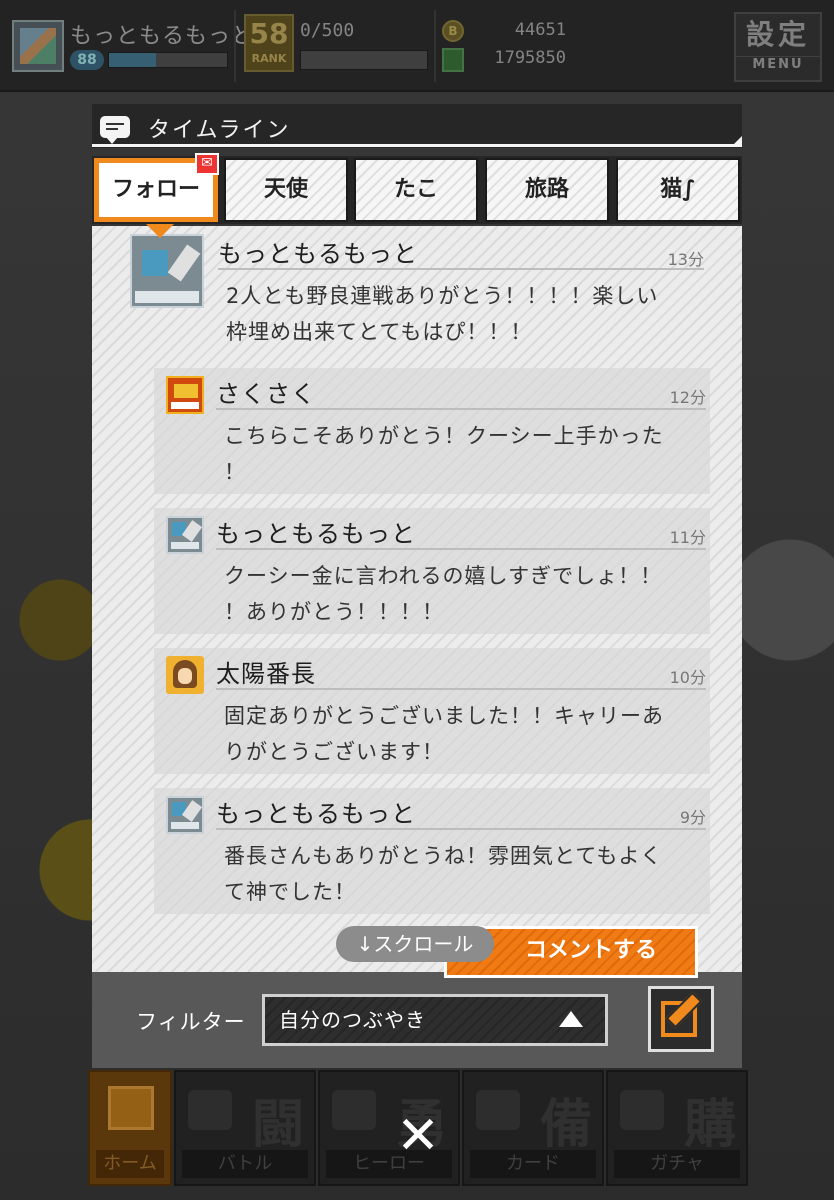  Describe the element at coordinates (417, 126) in the screenshot. I see `modal-header: タイムライン` at that location.